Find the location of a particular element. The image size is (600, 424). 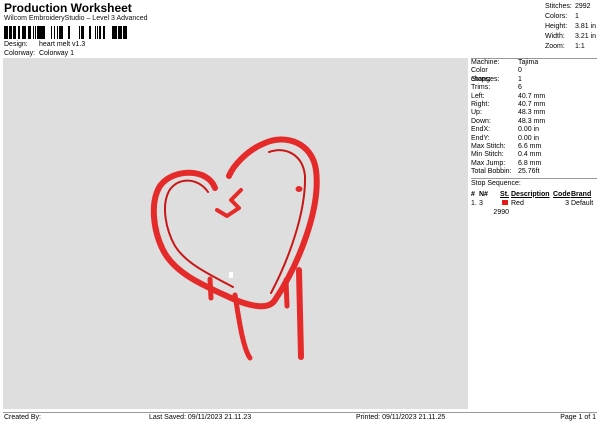

cell-brand: Default is located at coordinates (582, 203).